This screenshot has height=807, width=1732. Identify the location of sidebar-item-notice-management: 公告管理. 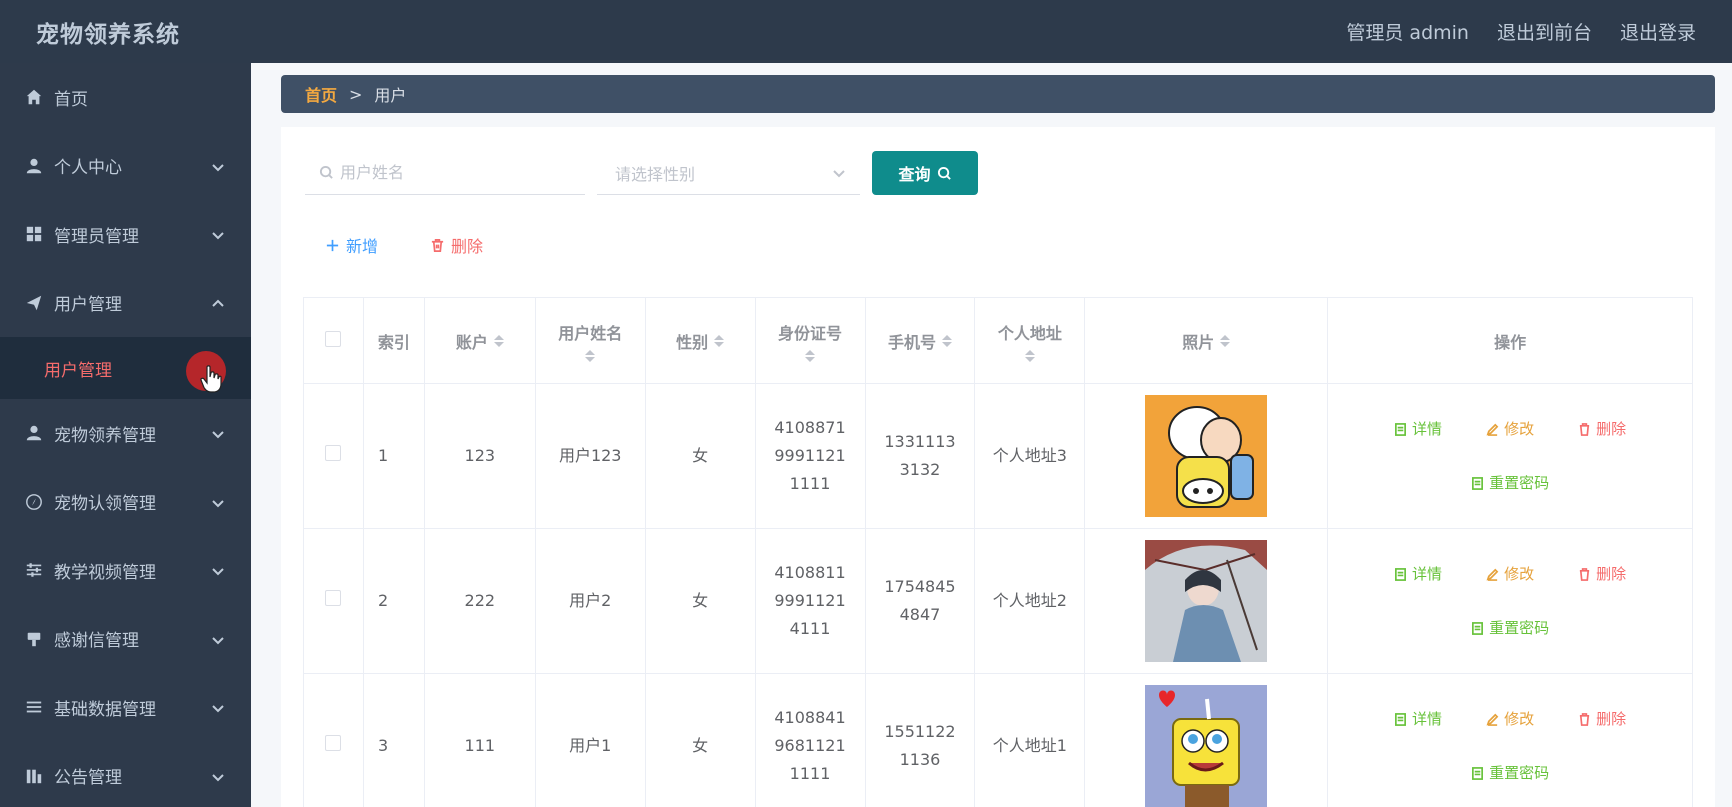
(125, 774).